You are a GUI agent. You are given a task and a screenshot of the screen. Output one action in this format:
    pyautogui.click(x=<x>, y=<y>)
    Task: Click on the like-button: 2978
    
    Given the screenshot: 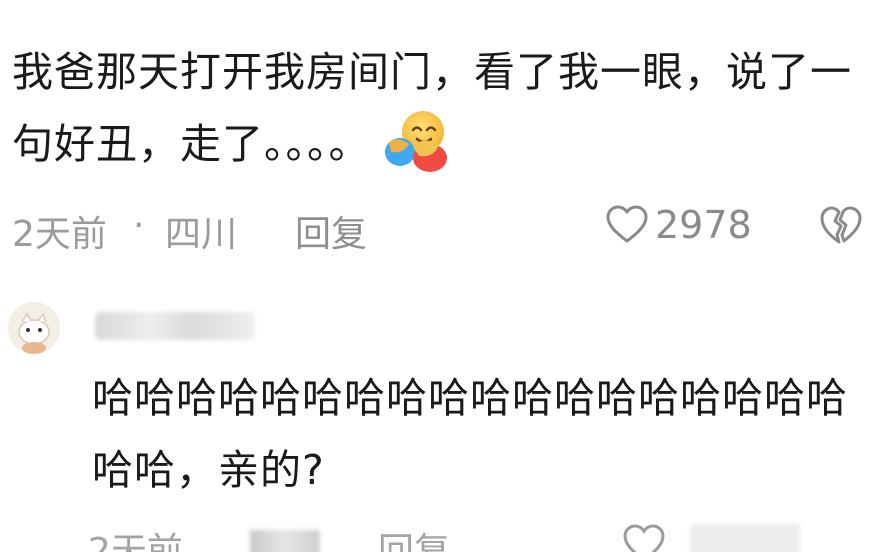 What is the action you would take?
    pyautogui.click(x=678, y=225)
    